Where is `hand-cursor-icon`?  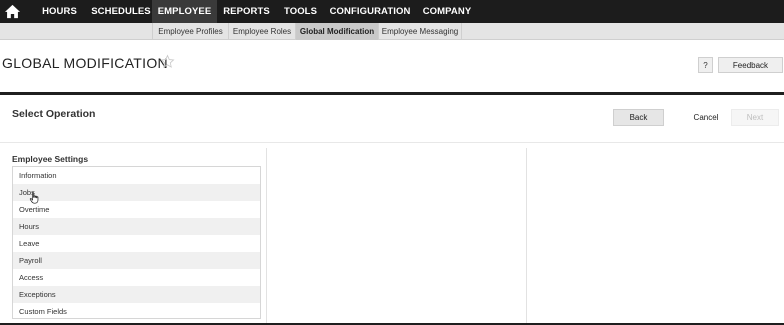 hand-cursor-icon is located at coordinates (34, 198).